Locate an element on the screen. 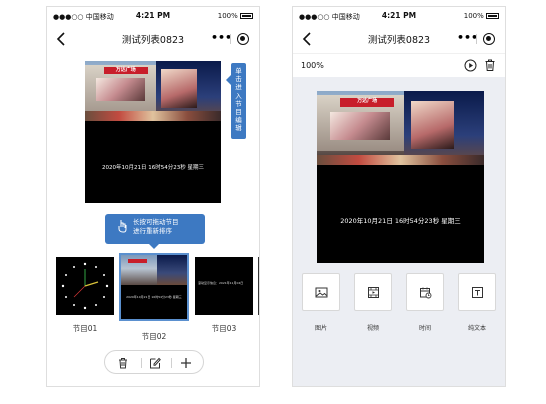 The height and width of the screenshot is (404, 546). text-label: 纯文本 is located at coordinates (476, 328).